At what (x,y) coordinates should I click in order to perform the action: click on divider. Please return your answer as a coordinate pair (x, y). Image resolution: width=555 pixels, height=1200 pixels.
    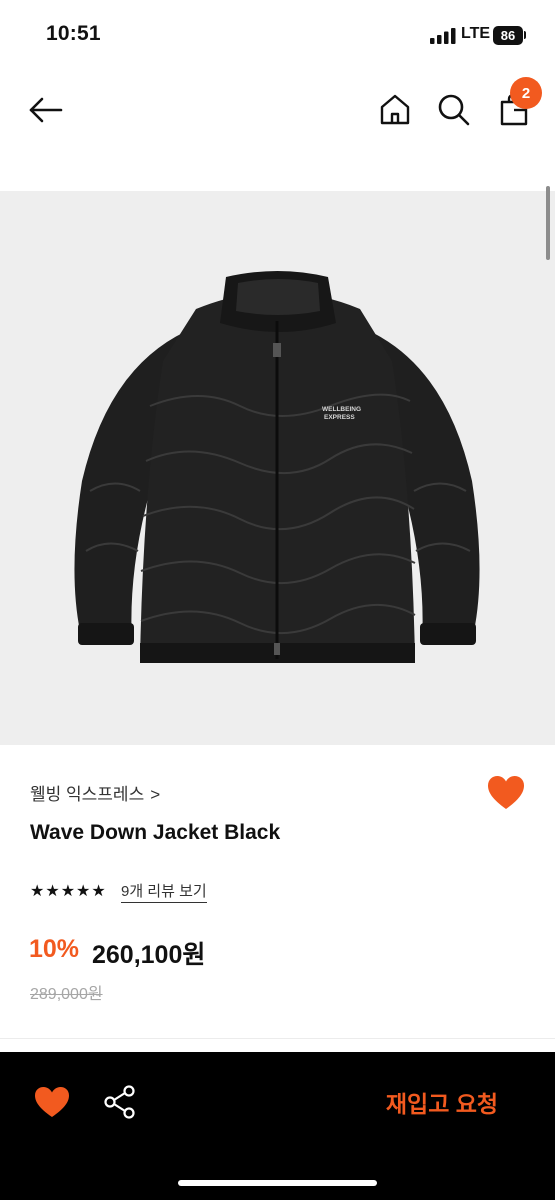
    Looking at the image, I should click on (277, 1038).